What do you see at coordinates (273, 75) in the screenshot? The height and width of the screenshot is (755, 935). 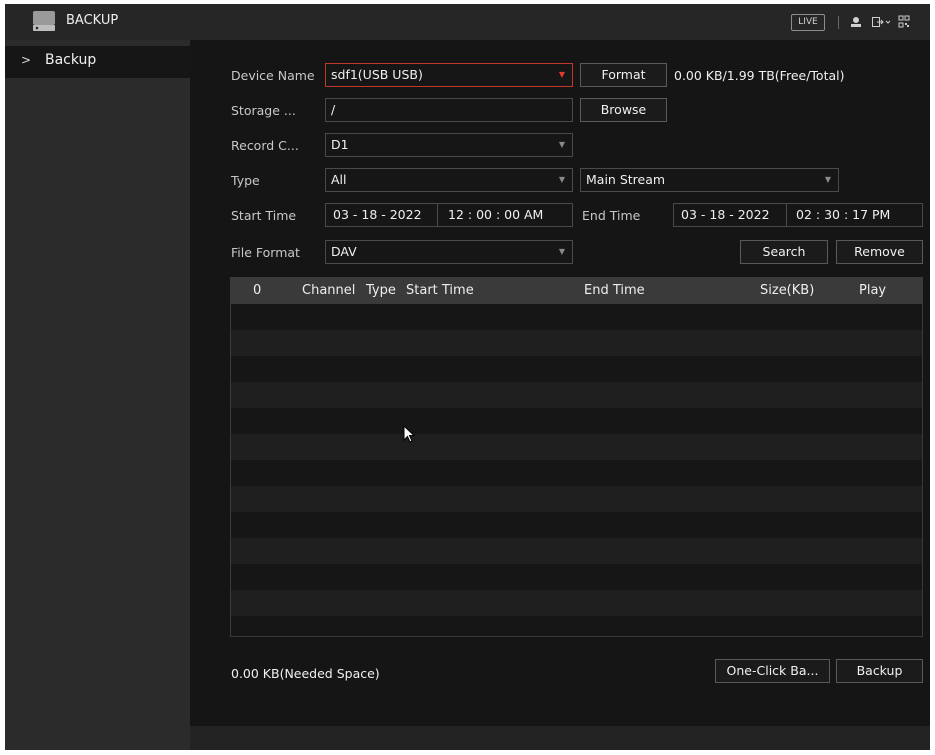 I see `device-name-label: Device Name` at bounding box center [273, 75].